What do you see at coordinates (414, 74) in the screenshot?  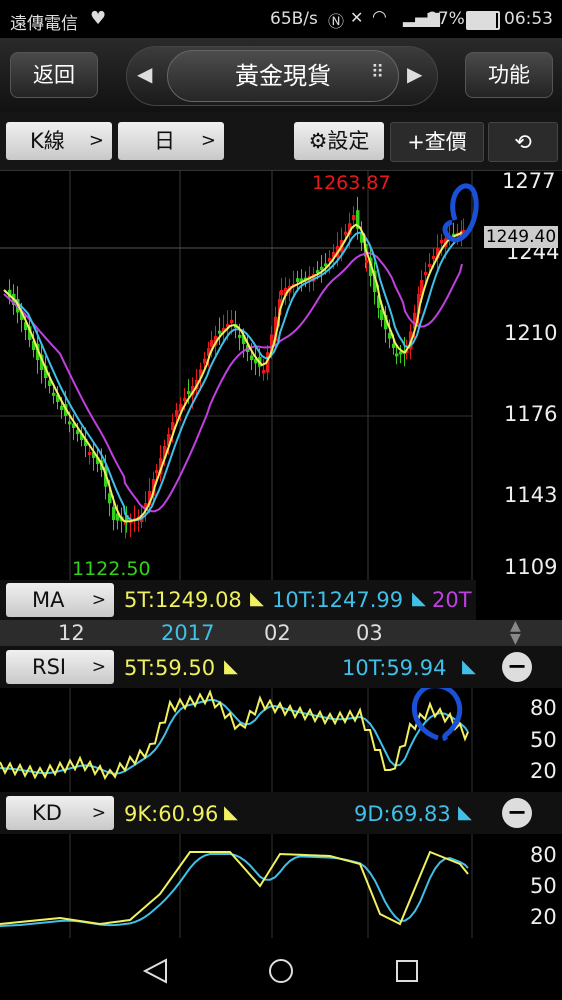 I see `next-instrument-icon: ▶` at bounding box center [414, 74].